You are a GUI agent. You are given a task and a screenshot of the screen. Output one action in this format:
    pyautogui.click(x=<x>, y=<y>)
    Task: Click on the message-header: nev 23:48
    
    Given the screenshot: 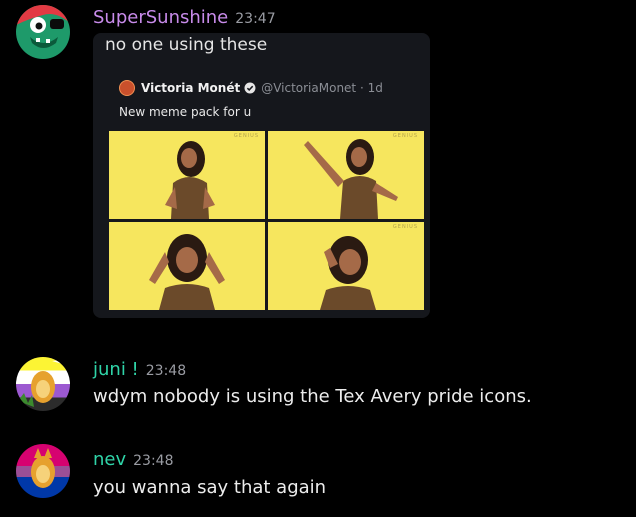 What is the action you would take?
    pyautogui.click(x=133, y=459)
    